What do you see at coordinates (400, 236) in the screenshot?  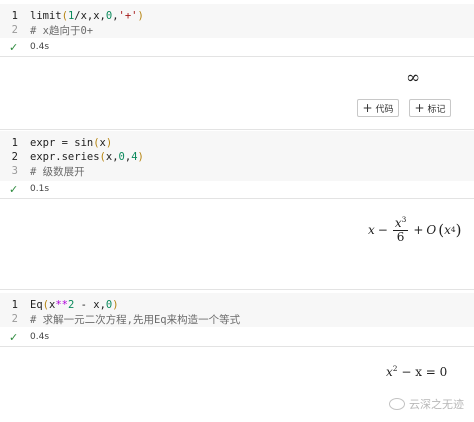 I see `output-term: 6` at bounding box center [400, 236].